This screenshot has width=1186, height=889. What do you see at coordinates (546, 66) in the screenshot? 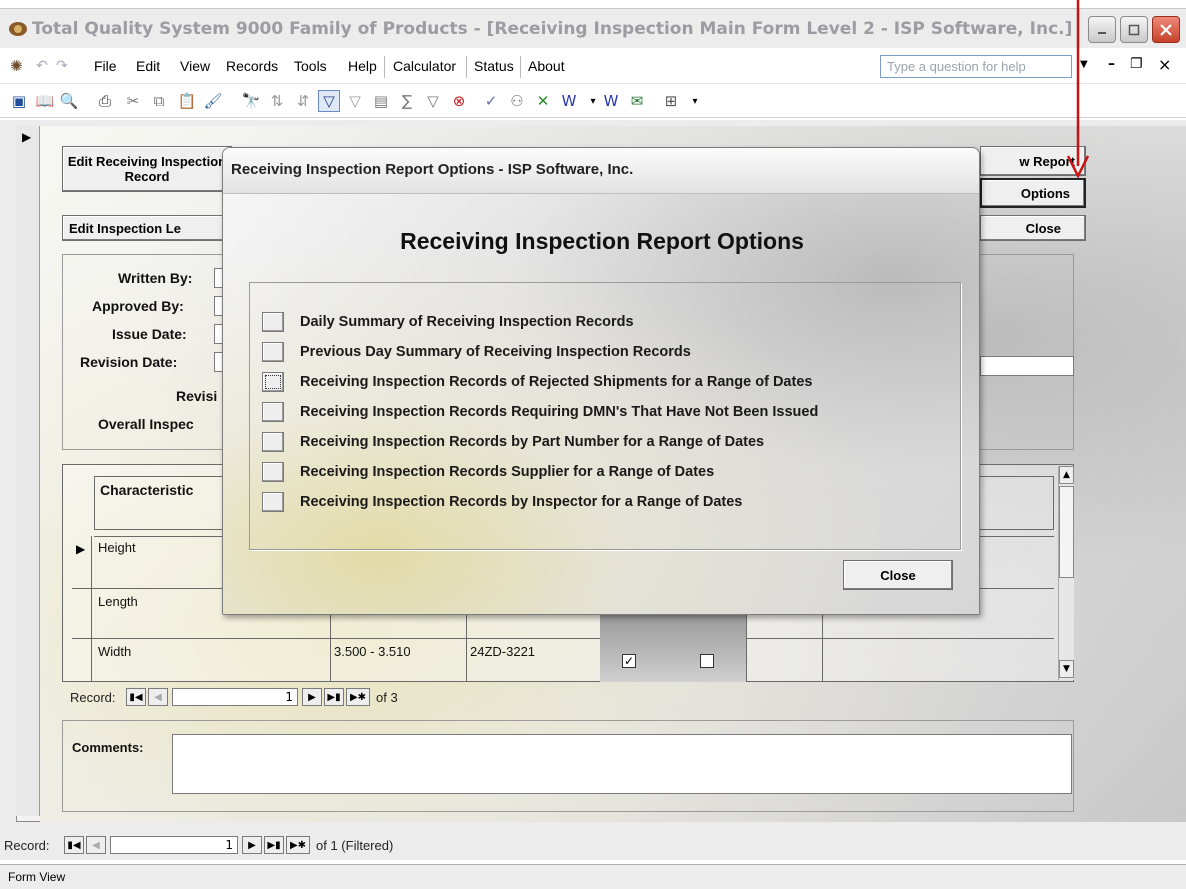
I see `menu-about: About` at bounding box center [546, 66].